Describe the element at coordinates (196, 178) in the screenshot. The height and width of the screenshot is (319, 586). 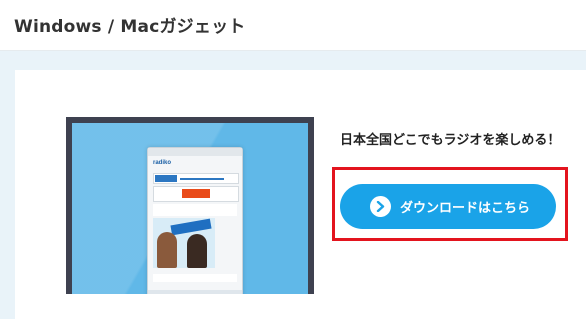
I see `player-bar` at that location.